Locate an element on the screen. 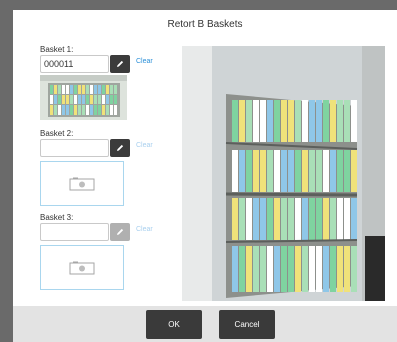 This screenshot has width=397, height=342. basket-1-edit-button is located at coordinates (120, 64).